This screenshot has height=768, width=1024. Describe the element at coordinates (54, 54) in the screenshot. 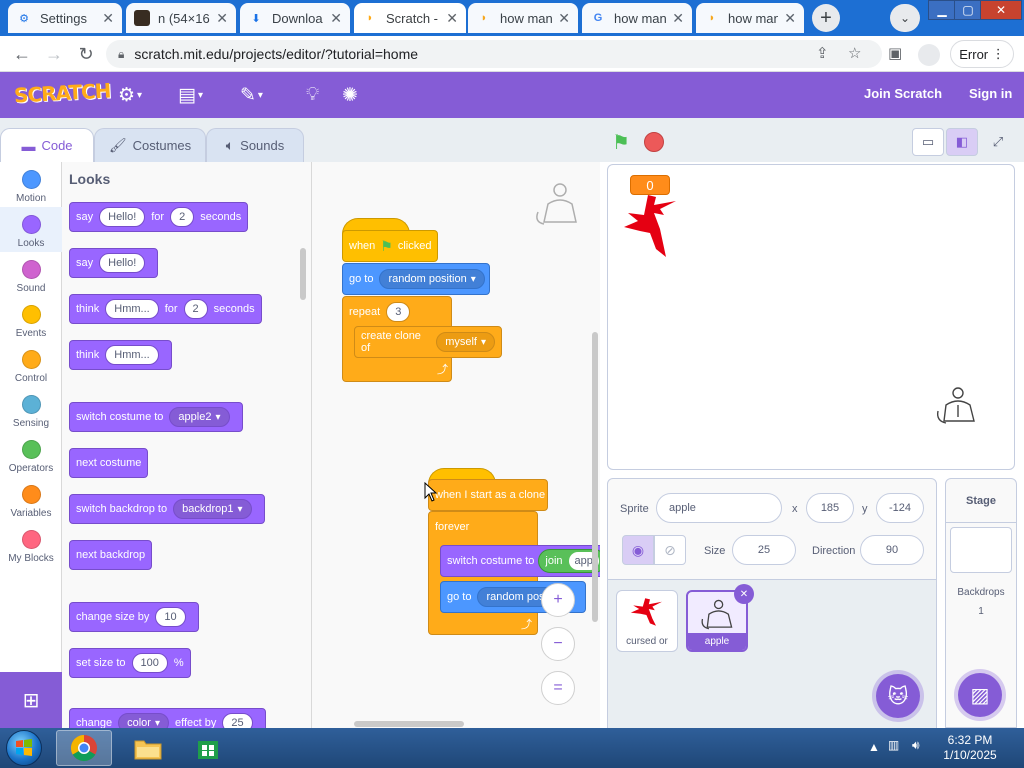

I see `forward-button: →` at that location.